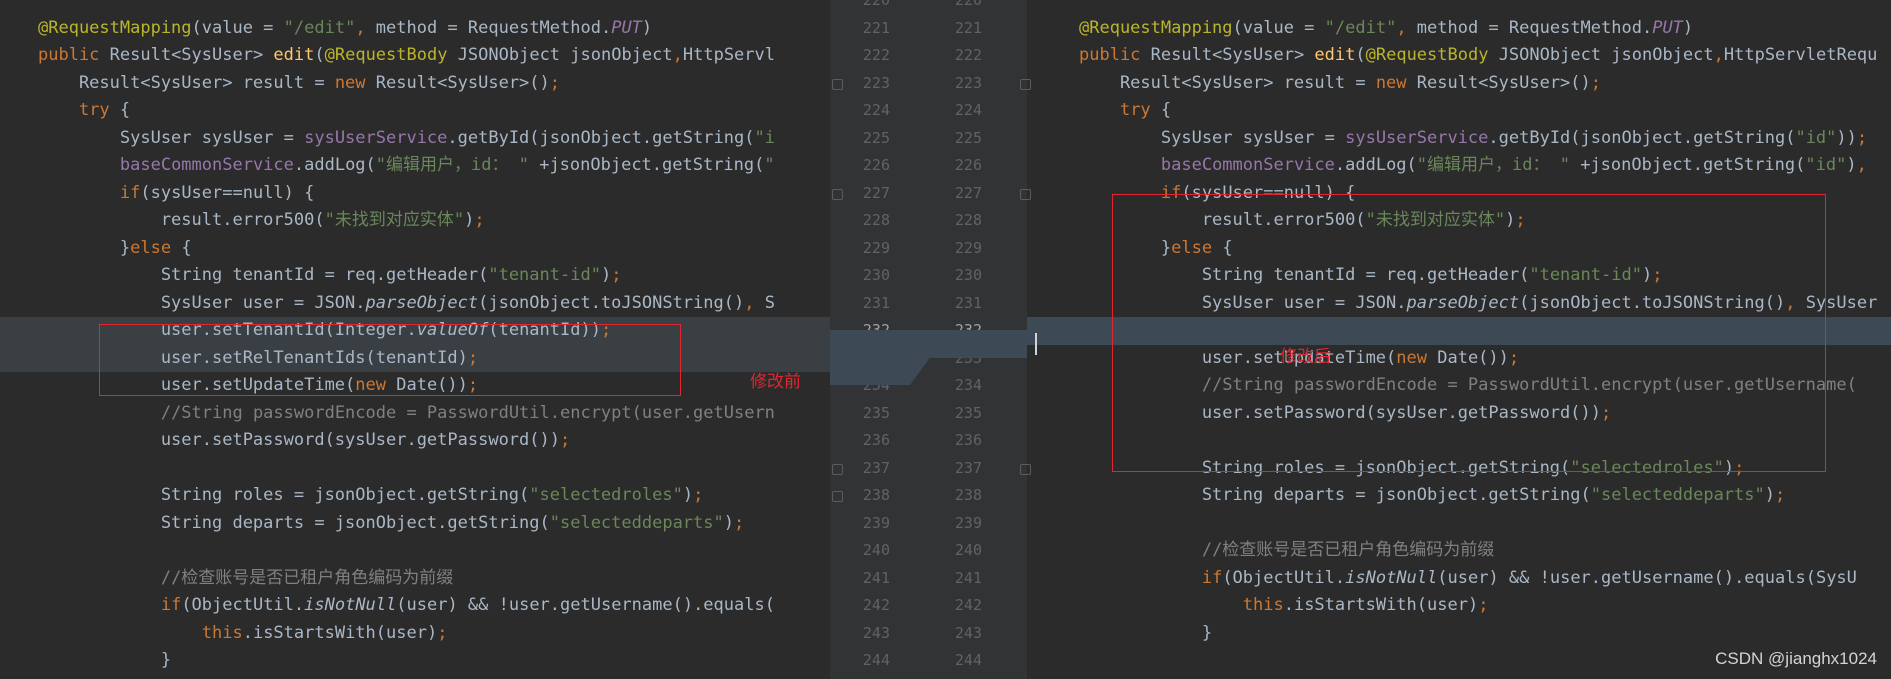  What do you see at coordinates (876, 440) in the screenshot?
I see `line-number: 236` at bounding box center [876, 440].